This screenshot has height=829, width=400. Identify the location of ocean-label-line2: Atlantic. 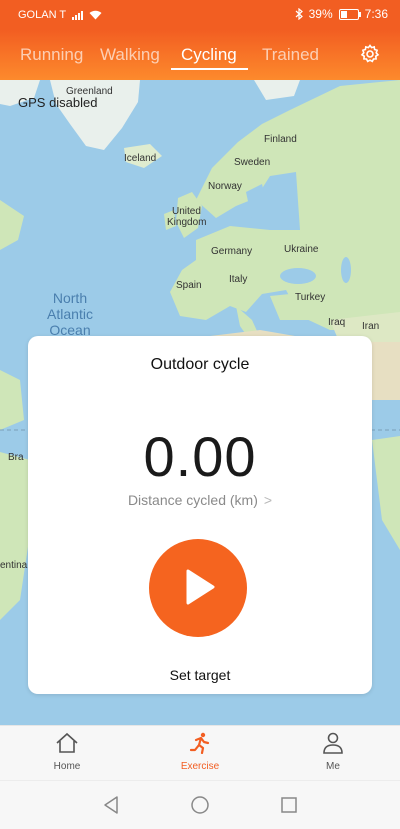
(70, 314).